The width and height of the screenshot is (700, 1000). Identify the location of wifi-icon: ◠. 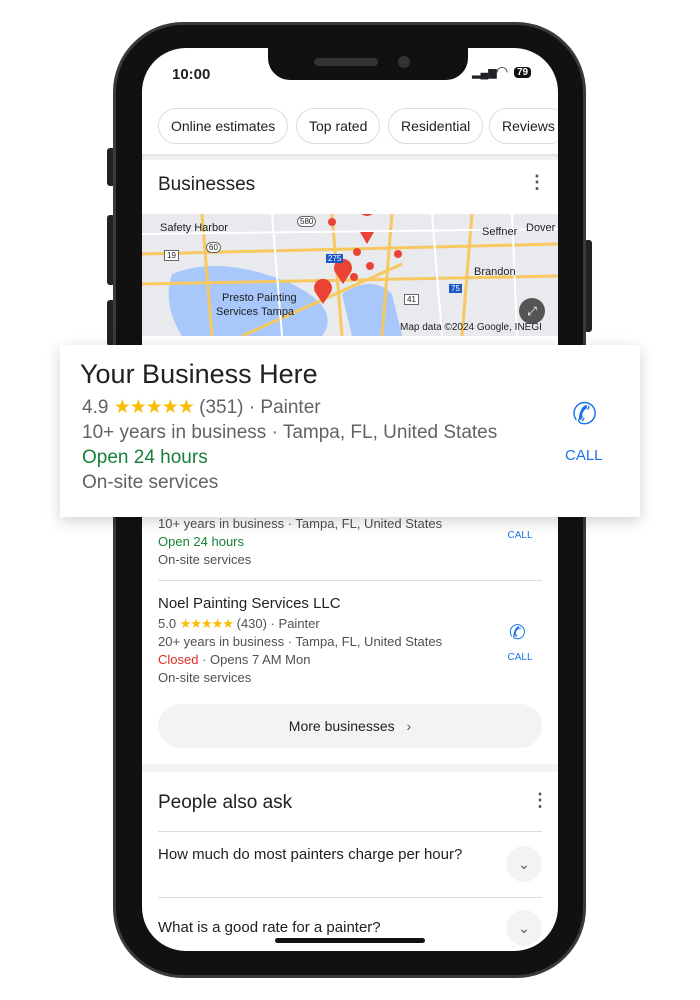
(502, 71).